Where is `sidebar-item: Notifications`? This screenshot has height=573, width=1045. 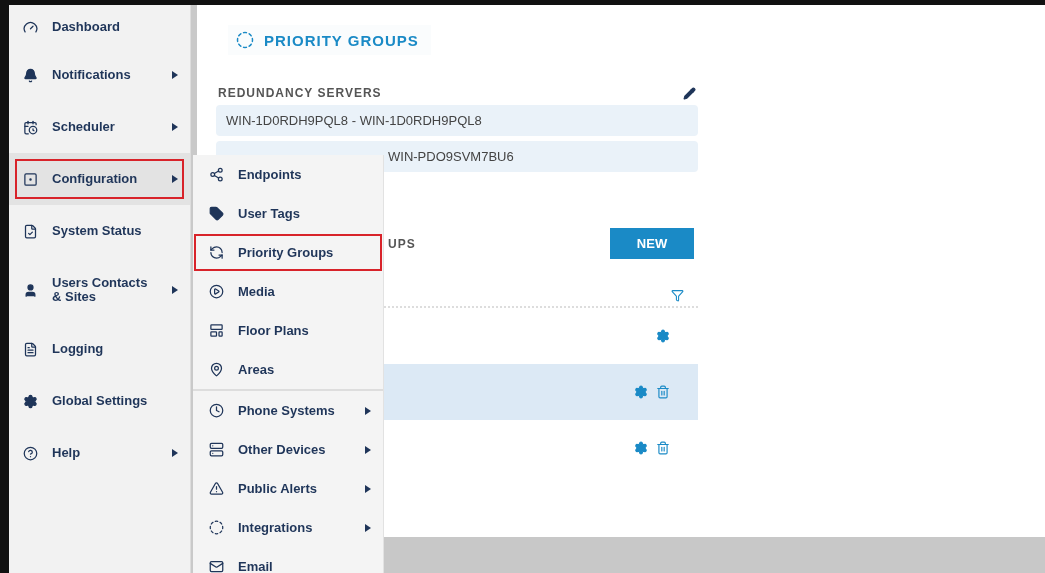 sidebar-item: Notifications is located at coordinates (99, 75).